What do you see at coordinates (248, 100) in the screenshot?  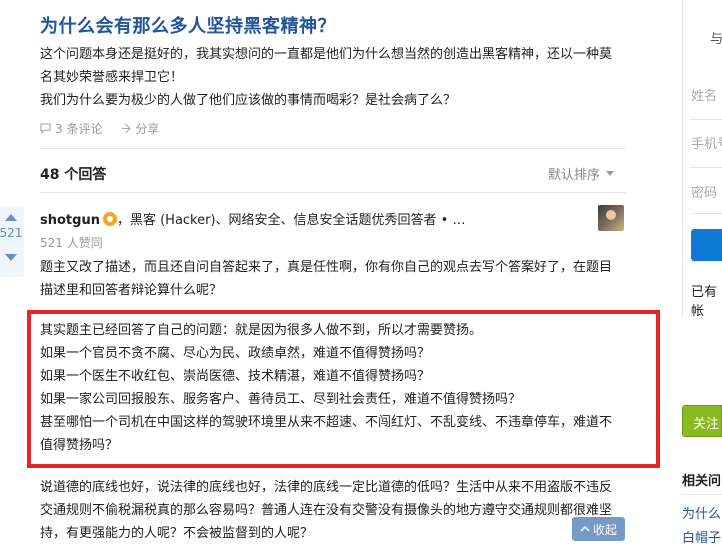 I see `question-description-line: 我们为什么要为极少的人做了他们应该做的事情而喝彩？是社会病了么？` at bounding box center [248, 100].